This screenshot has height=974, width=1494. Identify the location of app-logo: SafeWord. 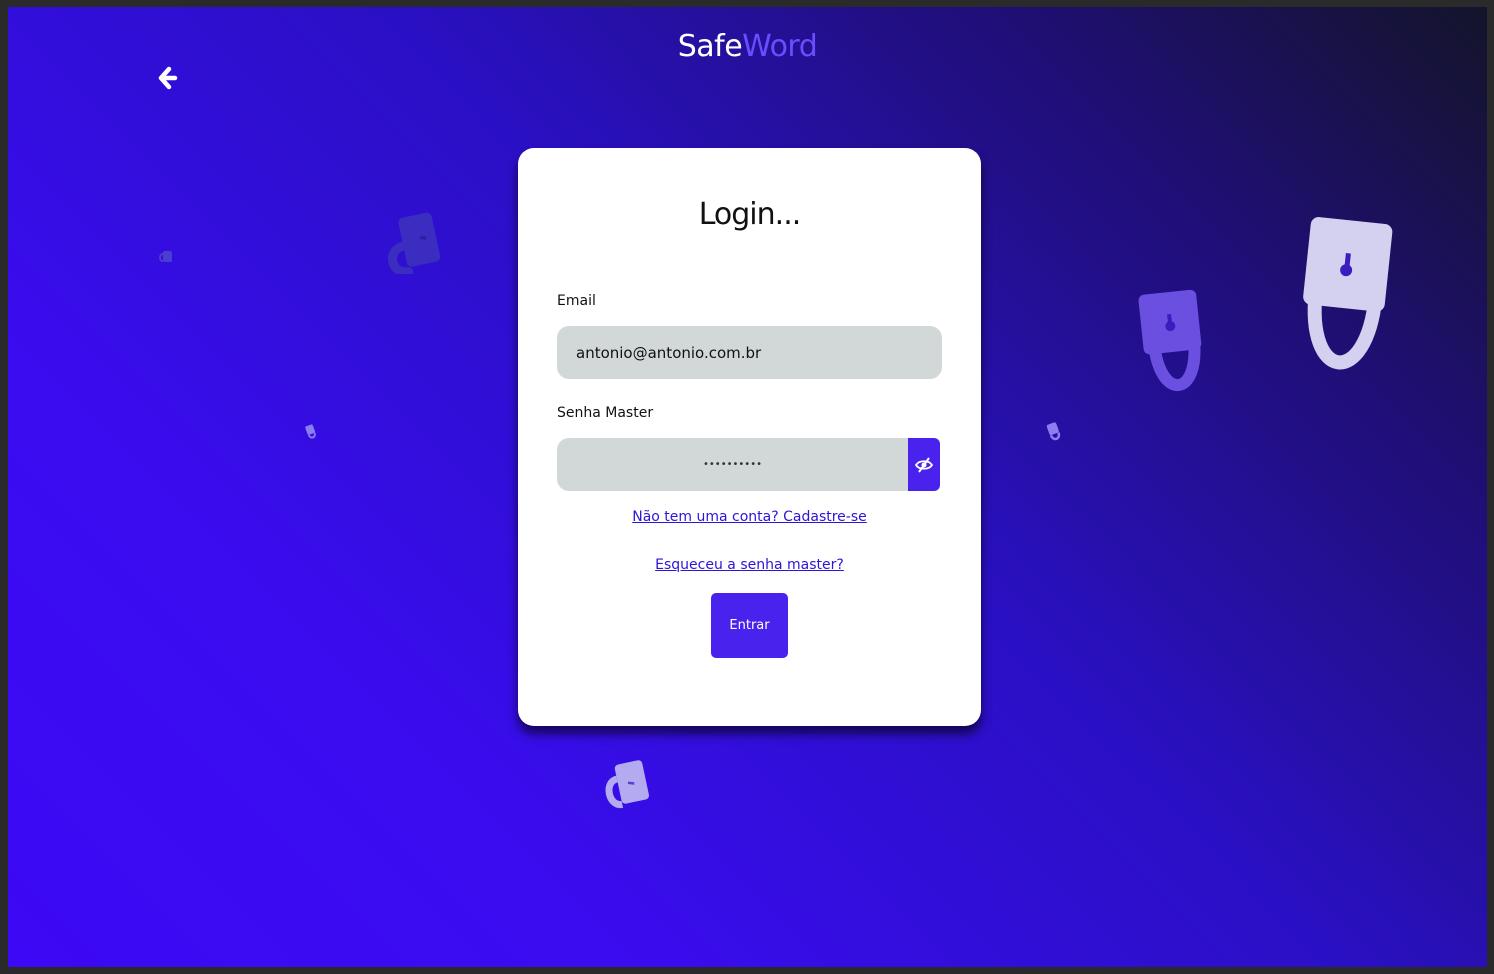
(747, 46).